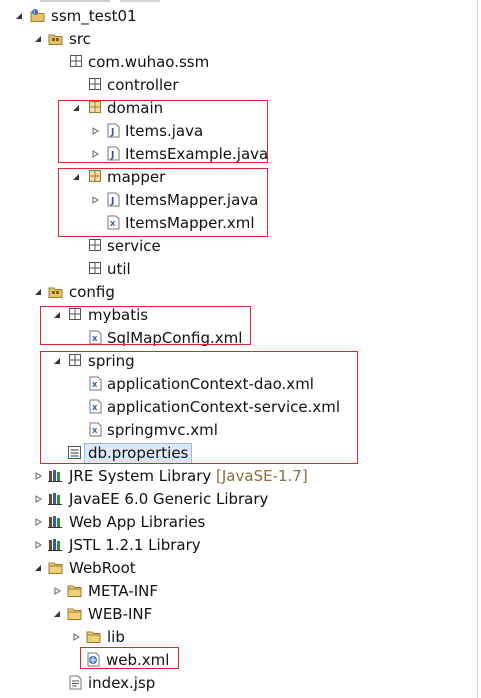 The width and height of the screenshot is (481, 698). I want to click on tree-label: util, so click(119, 269).